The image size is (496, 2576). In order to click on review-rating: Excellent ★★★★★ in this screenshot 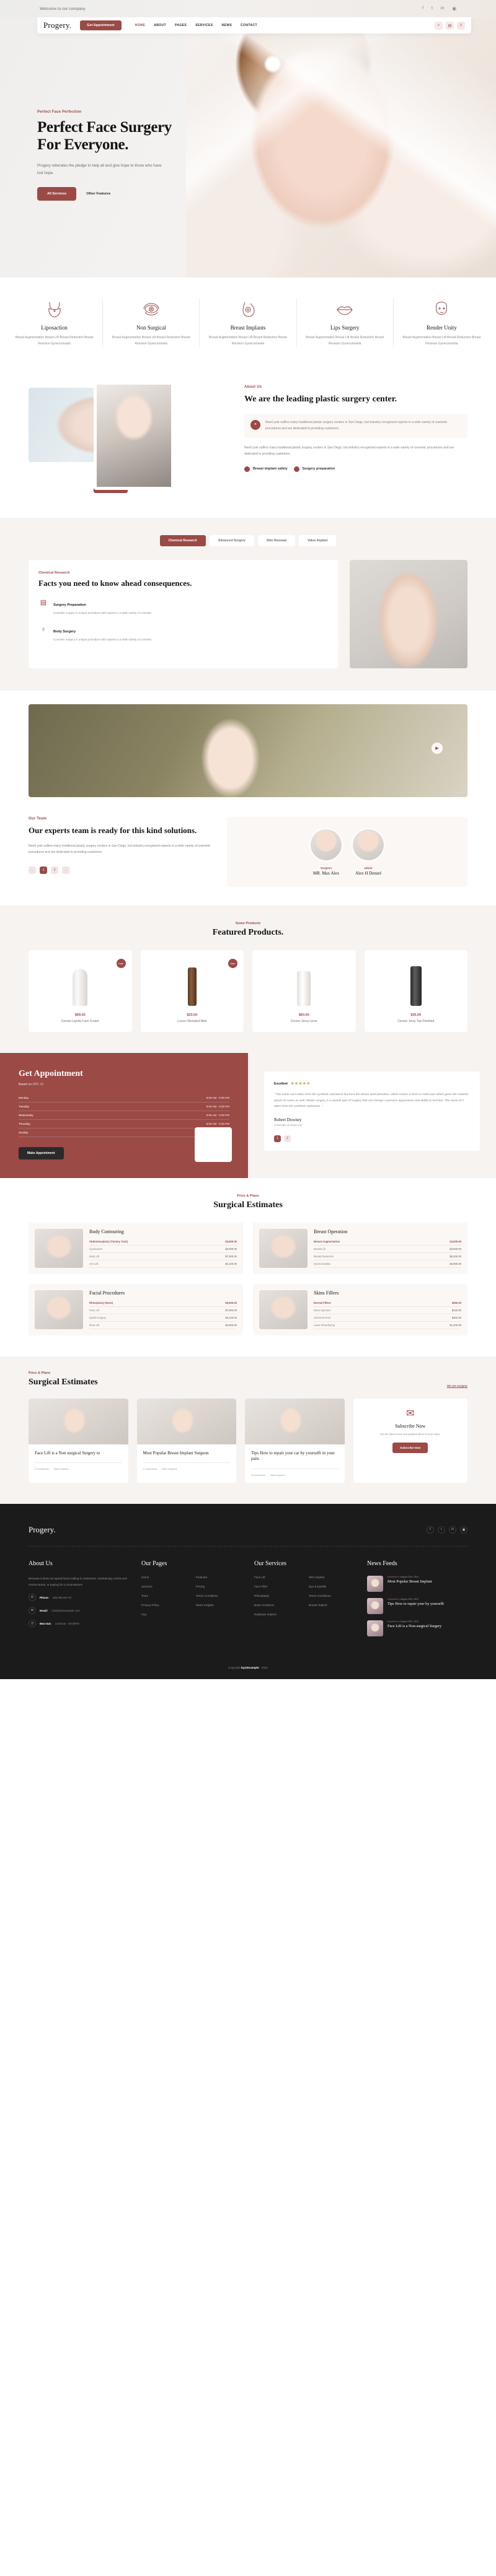, I will do `click(372, 1083)`.